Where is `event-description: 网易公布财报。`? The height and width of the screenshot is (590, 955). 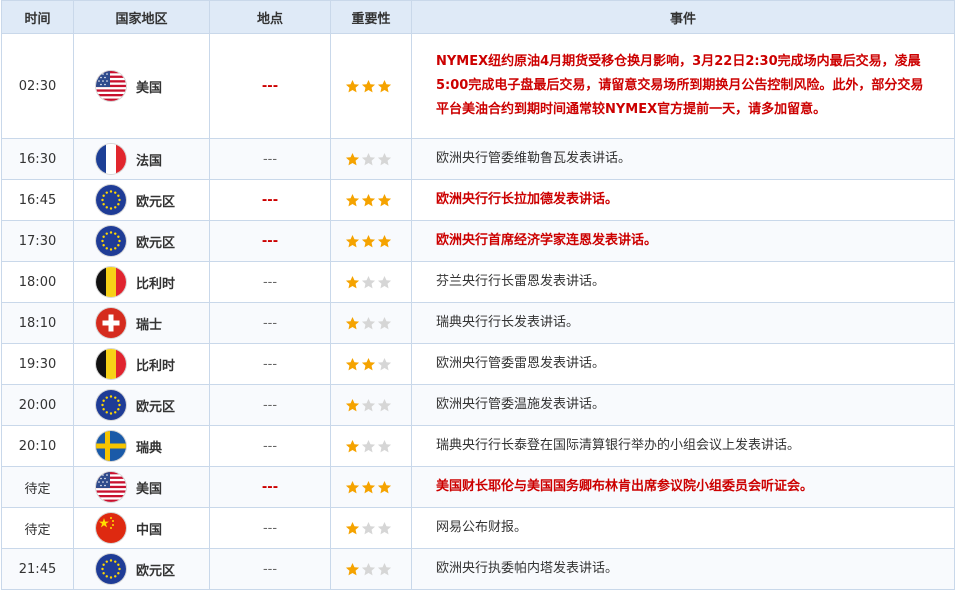 event-description: 网易公布财报。 is located at coordinates (683, 528).